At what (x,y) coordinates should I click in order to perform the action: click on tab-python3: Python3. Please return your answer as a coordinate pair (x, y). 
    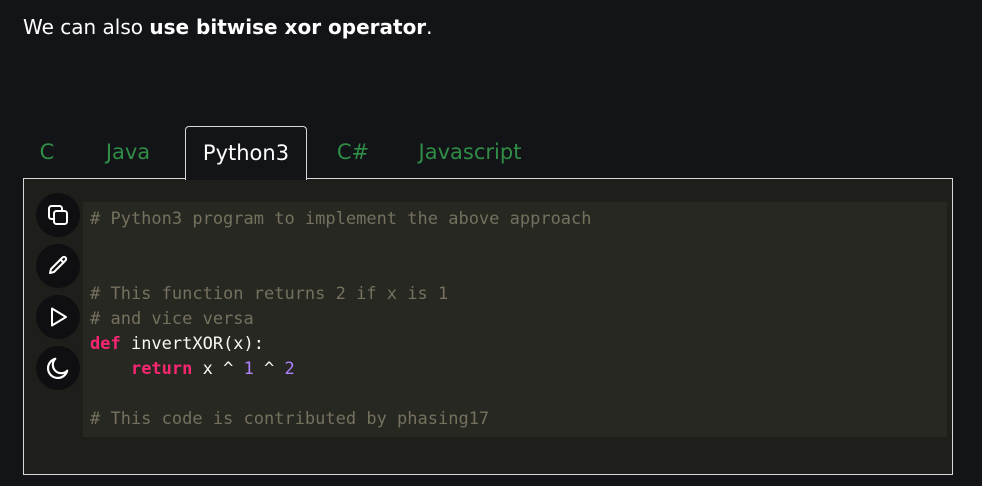
    Looking at the image, I should click on (246, 153).